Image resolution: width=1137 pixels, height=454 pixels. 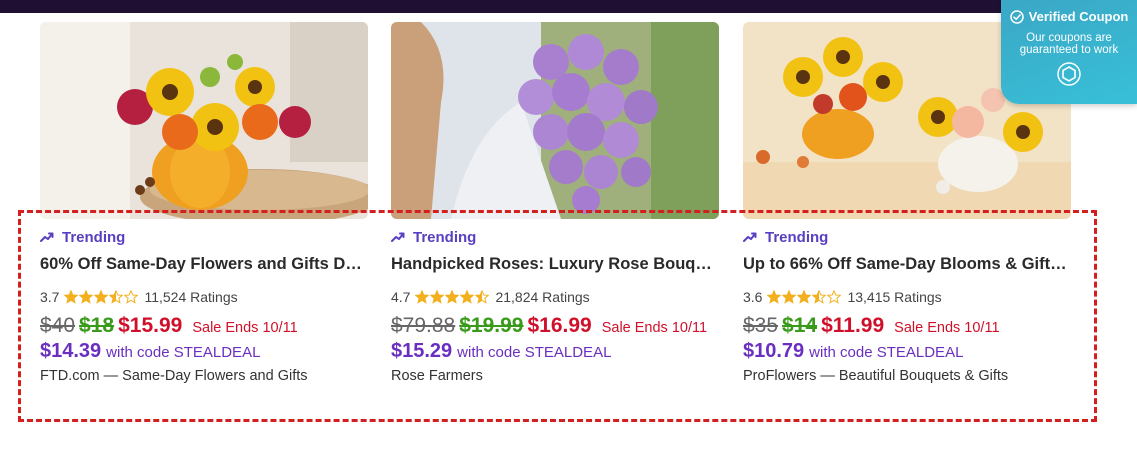 What do you see at coordinates (422, 351) in the screenshot?
I see `code-price: $15.29` at bounding box center [422, 351].